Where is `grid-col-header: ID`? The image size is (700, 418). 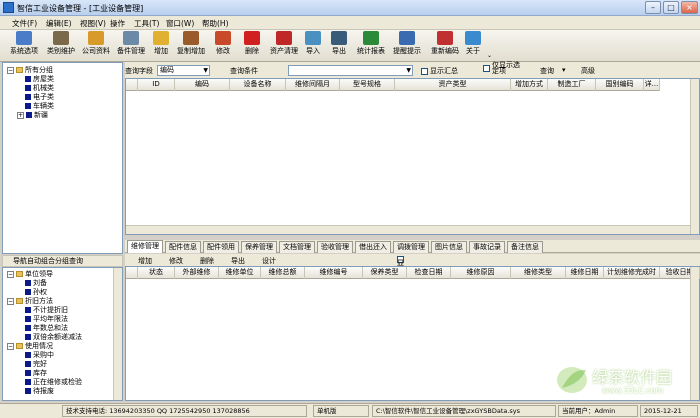 grid-col-header: ID is located at coordinates (156, 85).